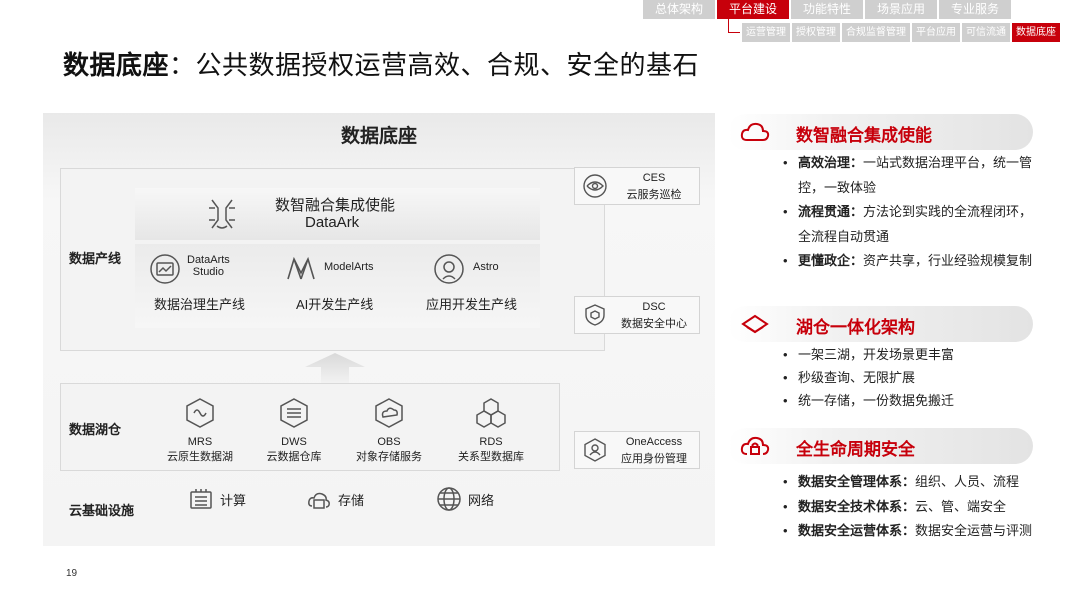 This screenshot has height=608, width=1080. I want to click on bullet-item: 流程贯通：方法论到实践的全流程闭环，全流程自动贯通, so click(914, 224).